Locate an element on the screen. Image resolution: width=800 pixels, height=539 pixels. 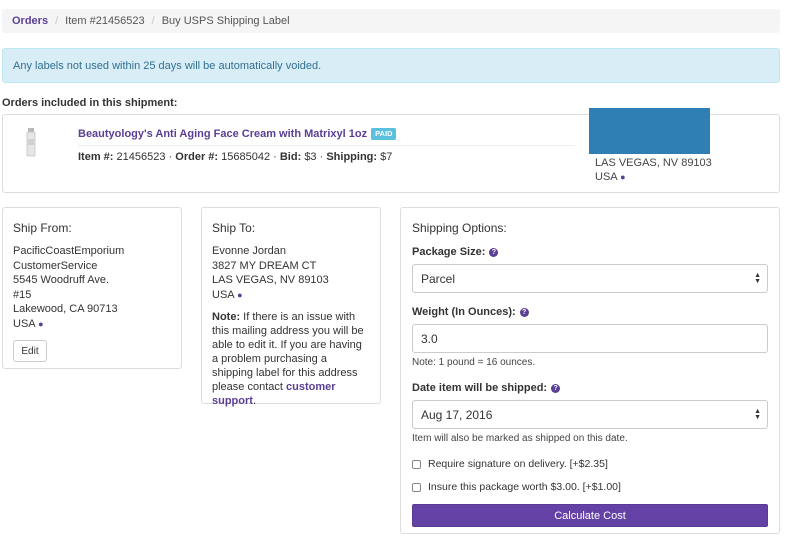
ship-to-country: USA is located at coordinates (223, 294).